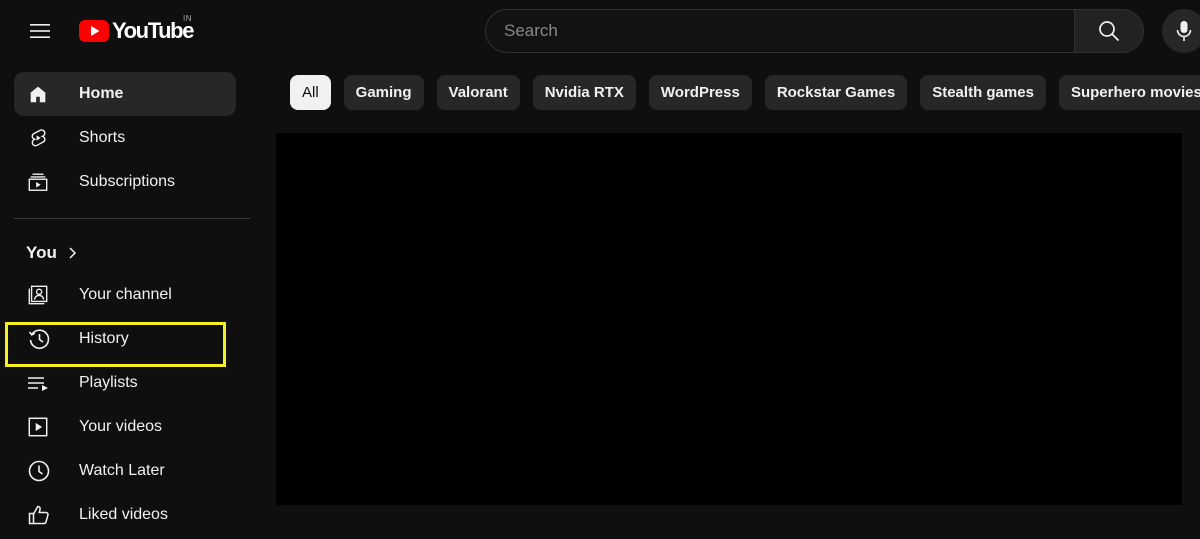 This screenshot has height=539, width=1200. What do you see at coordinates (187, 18) in the screenshot?
I see `region-code: IN` at bounding box center [187, 18].